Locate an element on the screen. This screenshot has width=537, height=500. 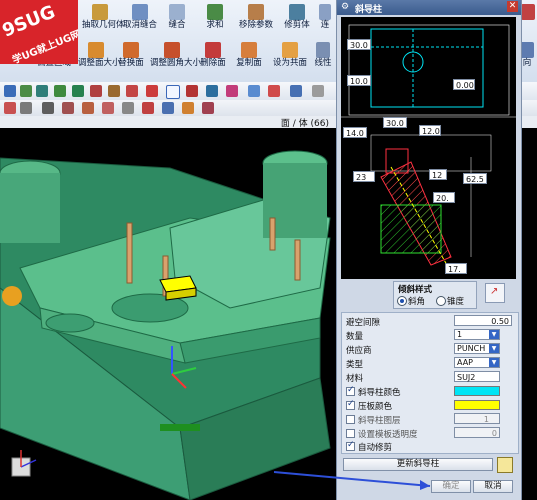
unsew-icon is located at coordinates (140, 12).